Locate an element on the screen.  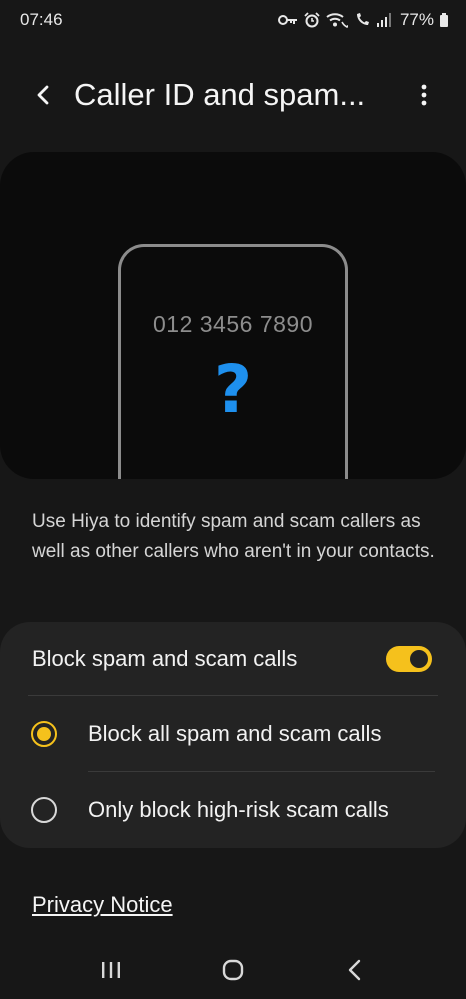
alarm-icon is located at coordinates (312, 20).